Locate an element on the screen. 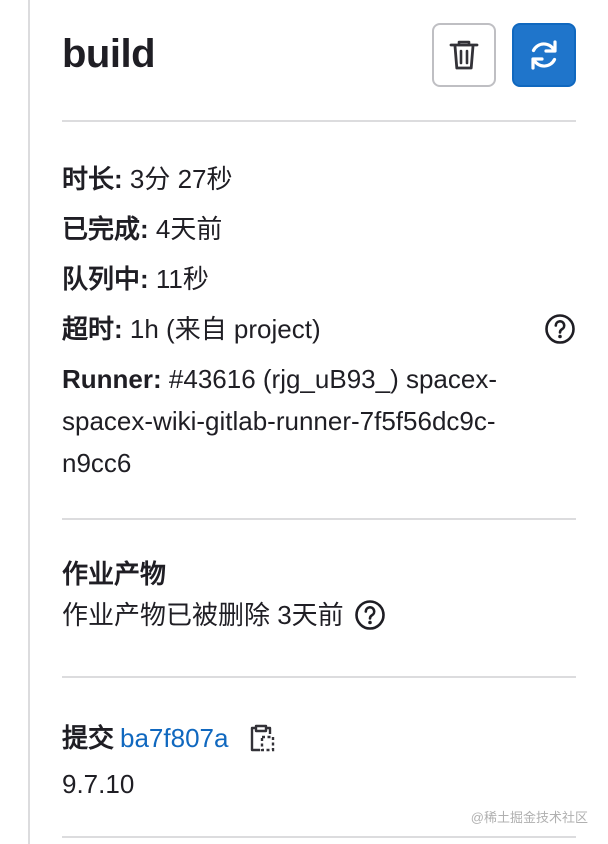  divider is located at coordinates (319, 837).